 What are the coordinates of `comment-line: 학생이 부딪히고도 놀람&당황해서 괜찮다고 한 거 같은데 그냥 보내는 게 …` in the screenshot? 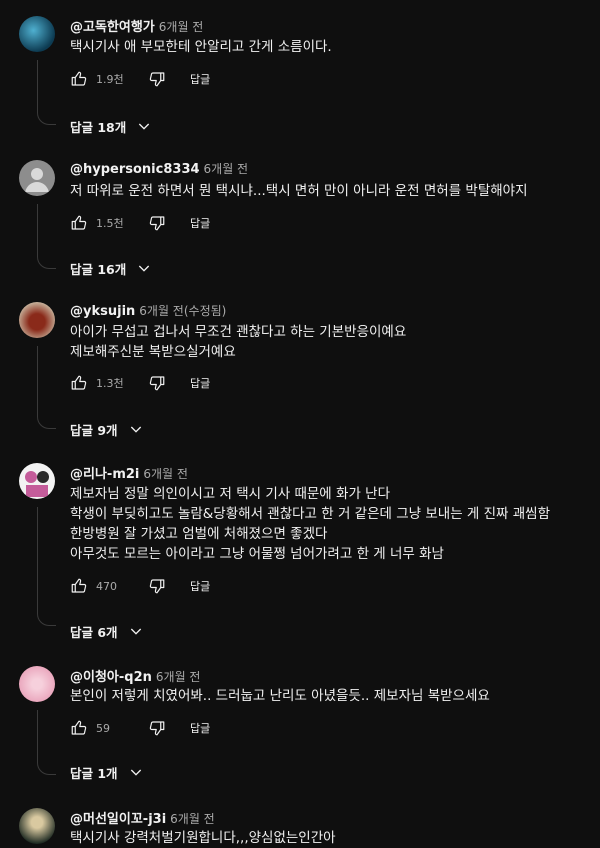 It's located at (310, 514).